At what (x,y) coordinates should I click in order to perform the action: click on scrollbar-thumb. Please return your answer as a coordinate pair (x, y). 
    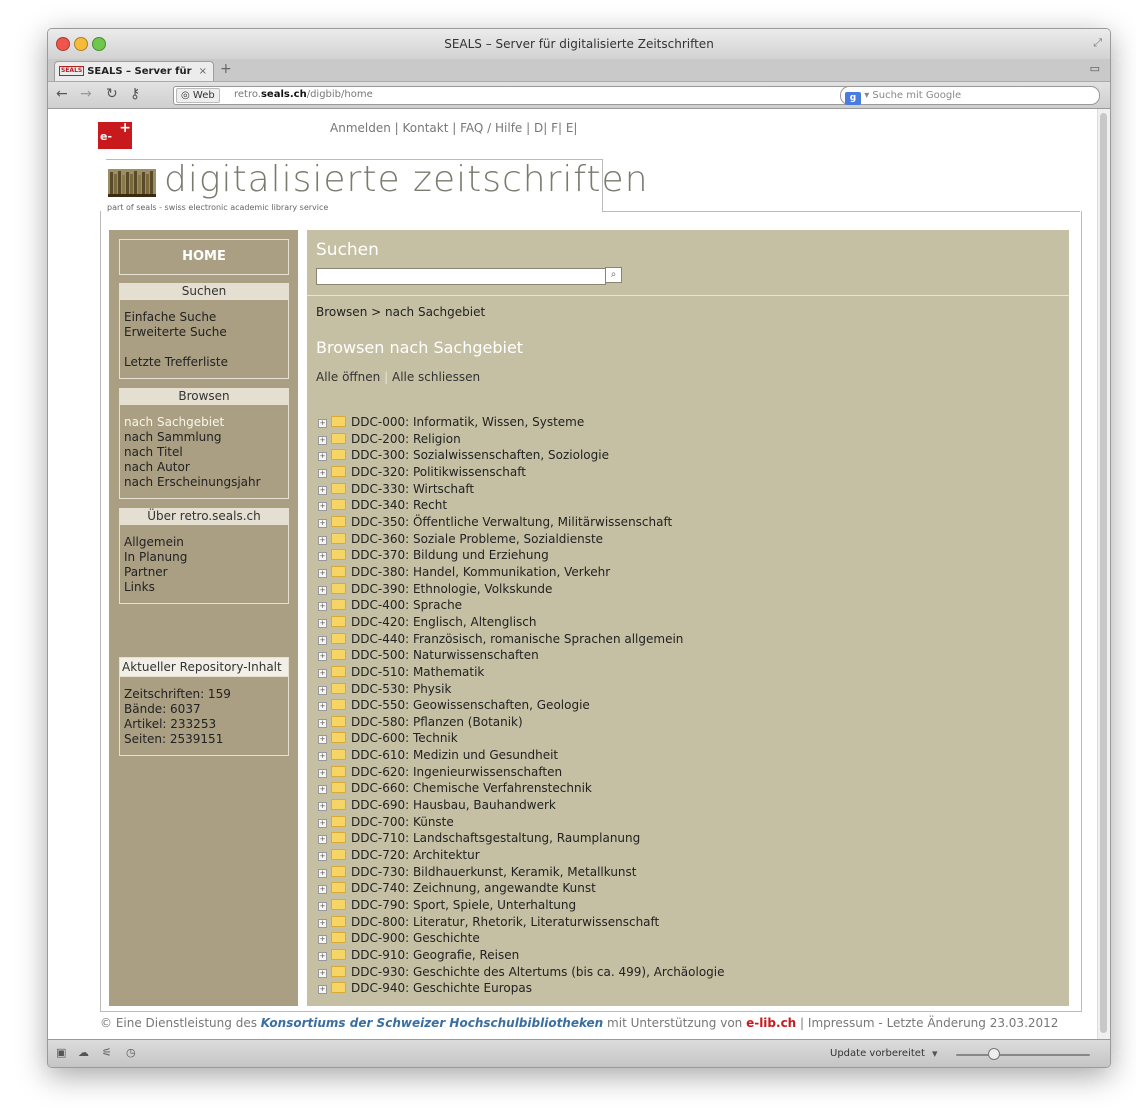
    Looking at the image, I should click on (1103, 573).